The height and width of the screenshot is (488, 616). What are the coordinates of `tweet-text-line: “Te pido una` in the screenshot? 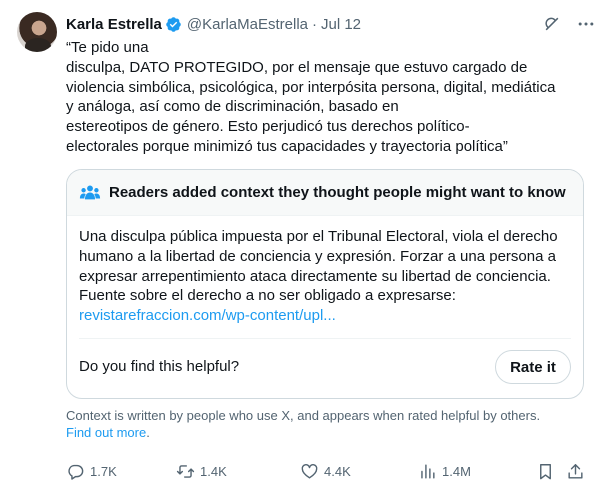 It's located at (107, 47).